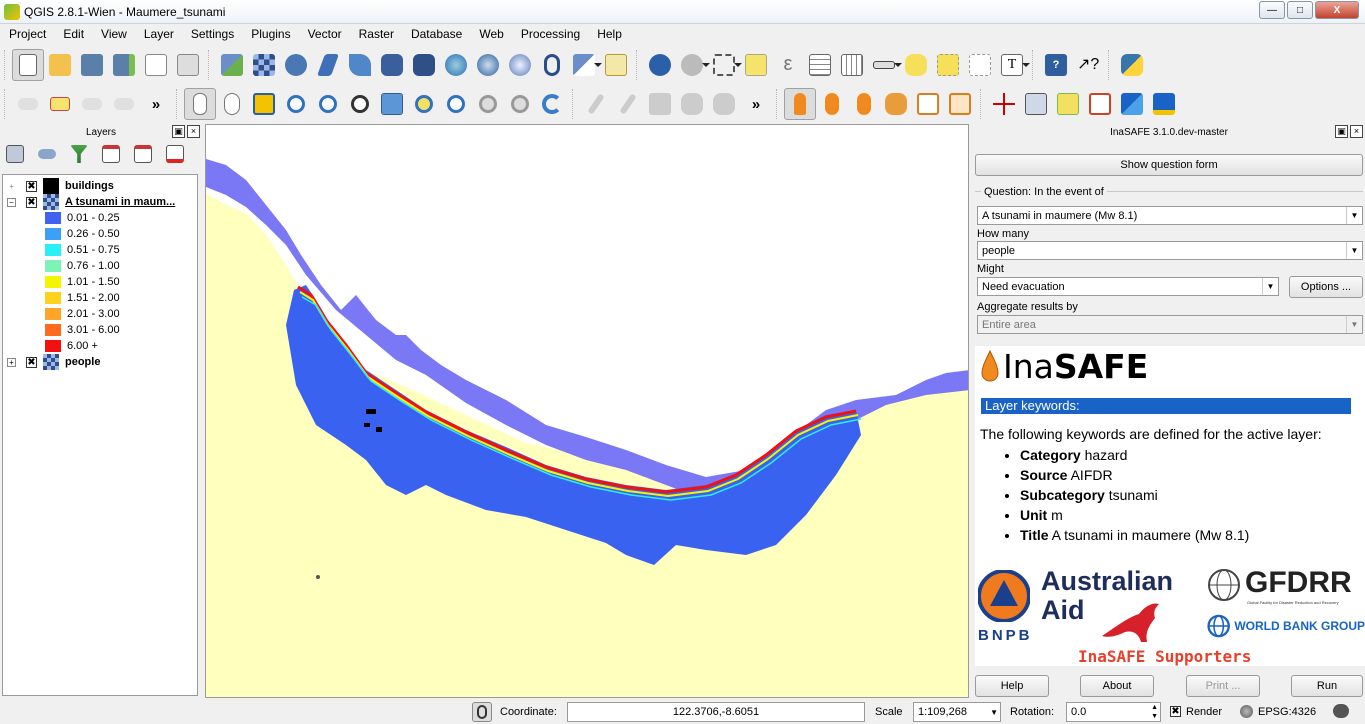  Describe the element at coordinates (156, 104) in the screenshot. I see `toolbar-overflow-1: »` at that location.